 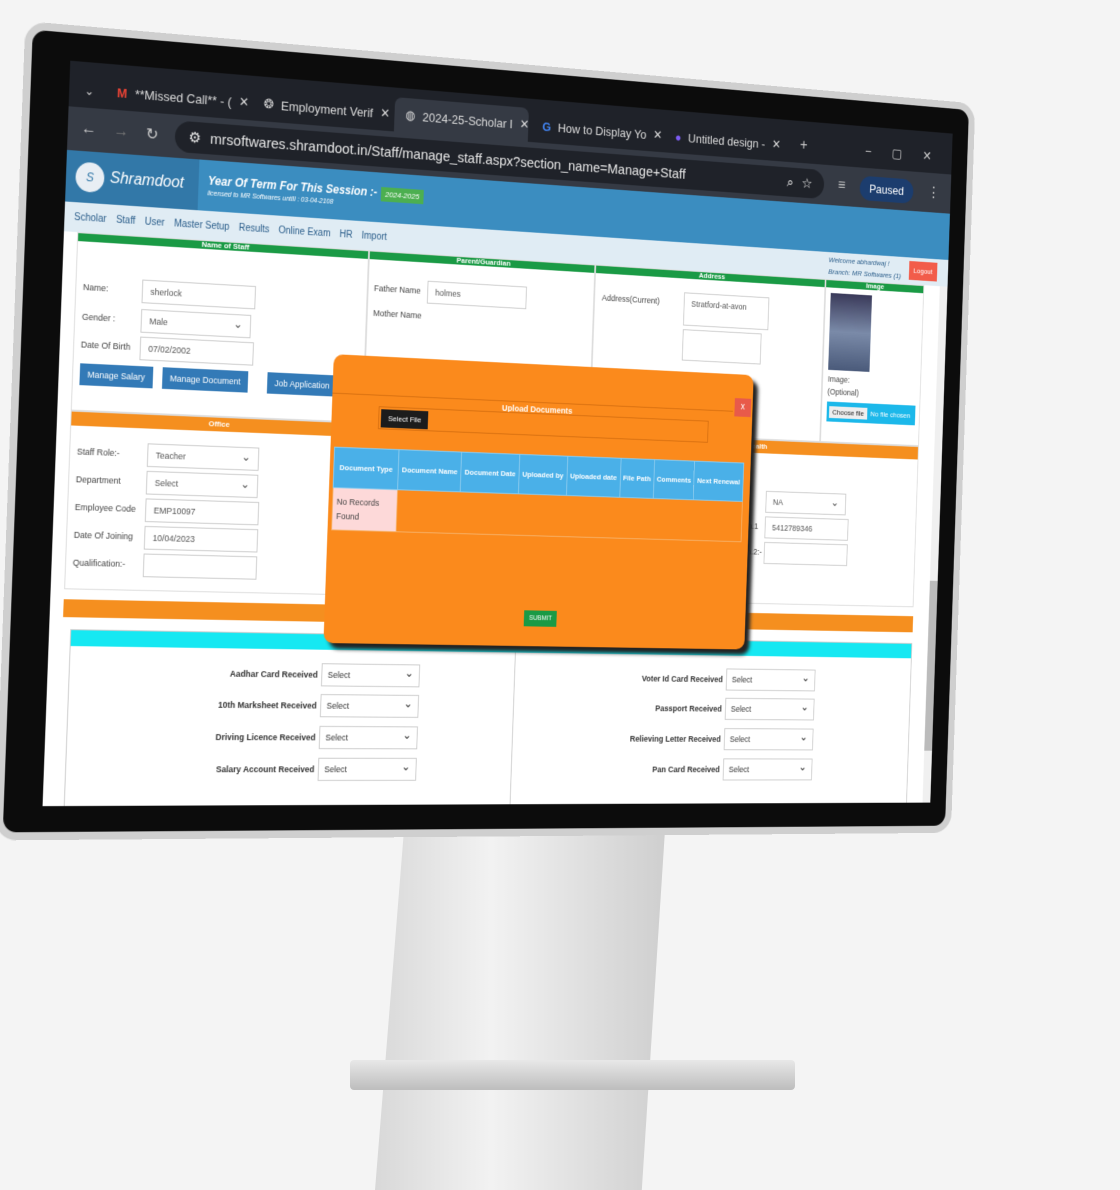 What do you see at coordinates (364, 509) in the screenshot?
I see `no-records: No Records Found` at bounding box center [364, 509].